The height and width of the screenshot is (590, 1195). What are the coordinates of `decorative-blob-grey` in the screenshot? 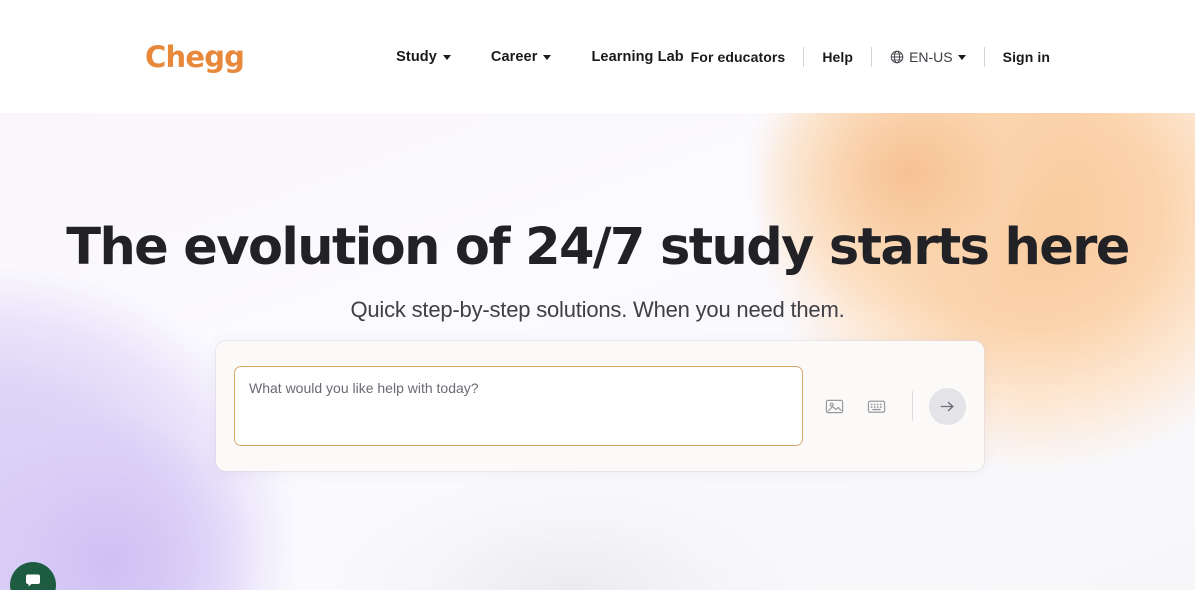 It's located at (570, 529).